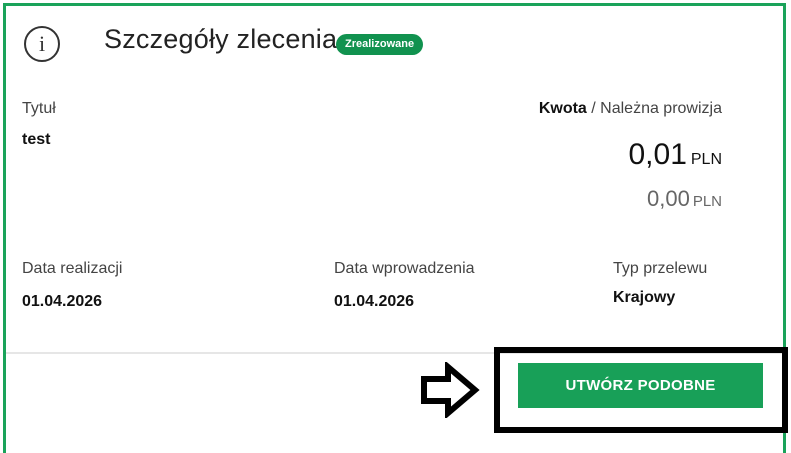 This screenshot has width=791, height=453. Describe the element at coordinates (221, 39) in the screenshot. I see `page-title: Szczegóły zlecenia` at that location.